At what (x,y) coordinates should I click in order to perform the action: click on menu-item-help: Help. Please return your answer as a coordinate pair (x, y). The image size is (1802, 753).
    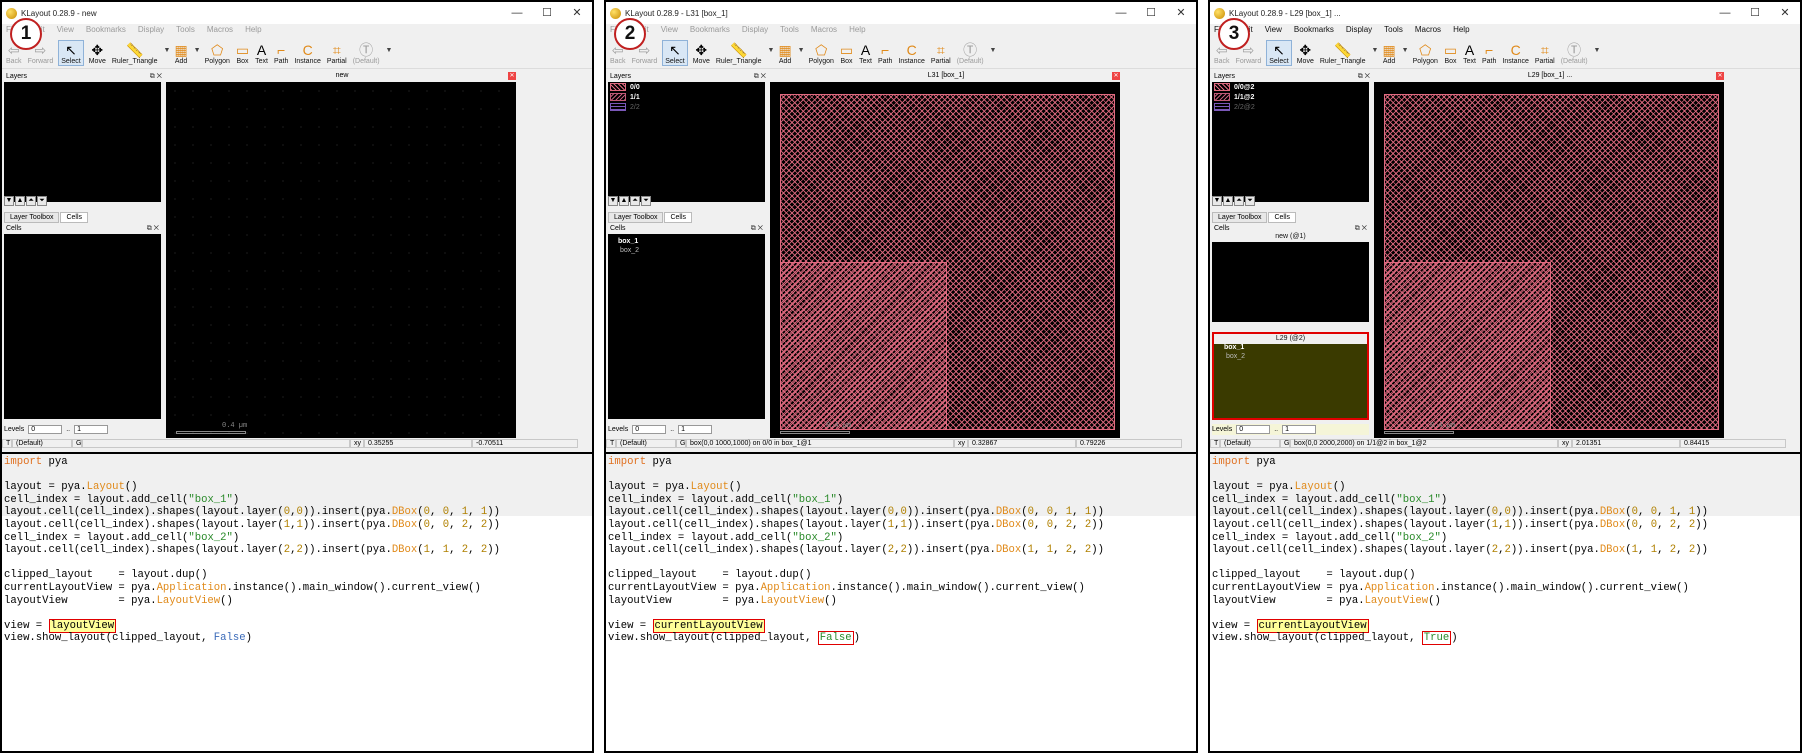
    Looking at the image, I should click on (1461, 29).